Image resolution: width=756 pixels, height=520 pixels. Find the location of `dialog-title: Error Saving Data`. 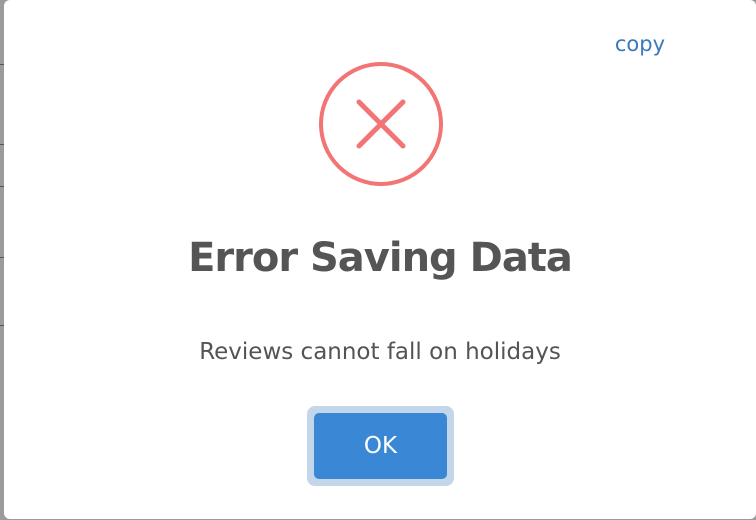

dialog-title: Error Saving Data is located at coordinates (380, 258).